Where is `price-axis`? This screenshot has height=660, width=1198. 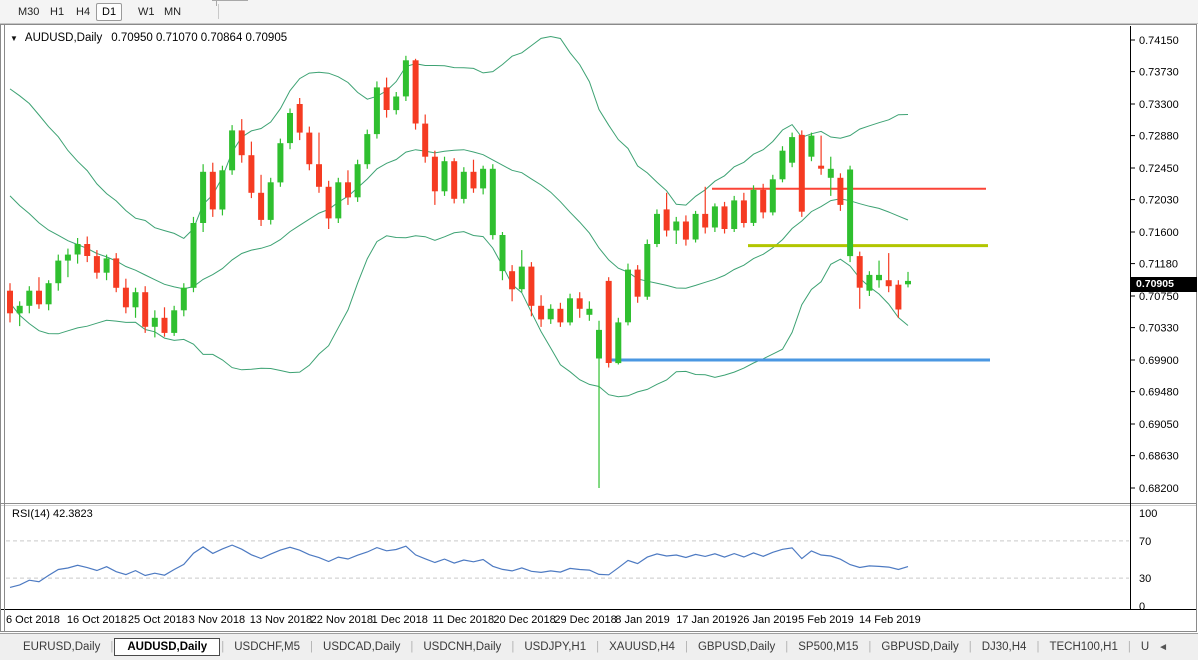 price-axis is located at coordinates (1164, 316).